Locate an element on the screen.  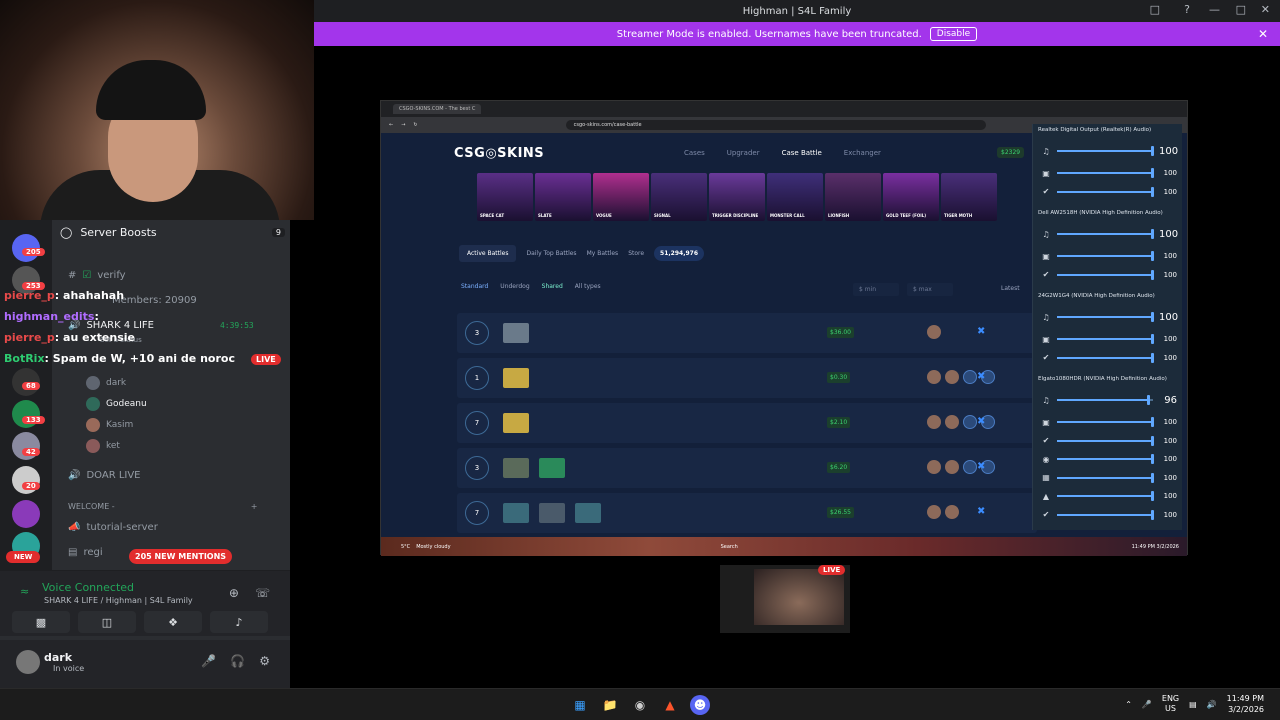
forward-icon: → is located at coordinates (403, 125).